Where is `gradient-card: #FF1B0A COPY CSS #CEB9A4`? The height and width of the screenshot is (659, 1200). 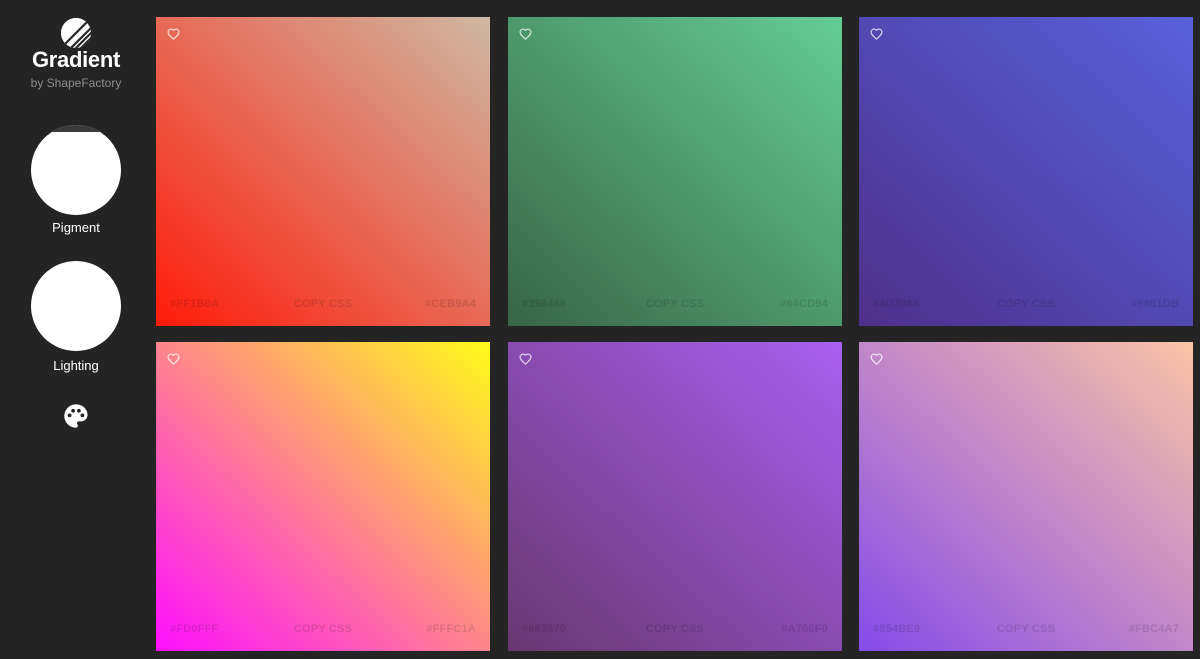
gradient-card: #FF1B0A COPY CSS #CEB9A4 is located at coordinates (323, 171).